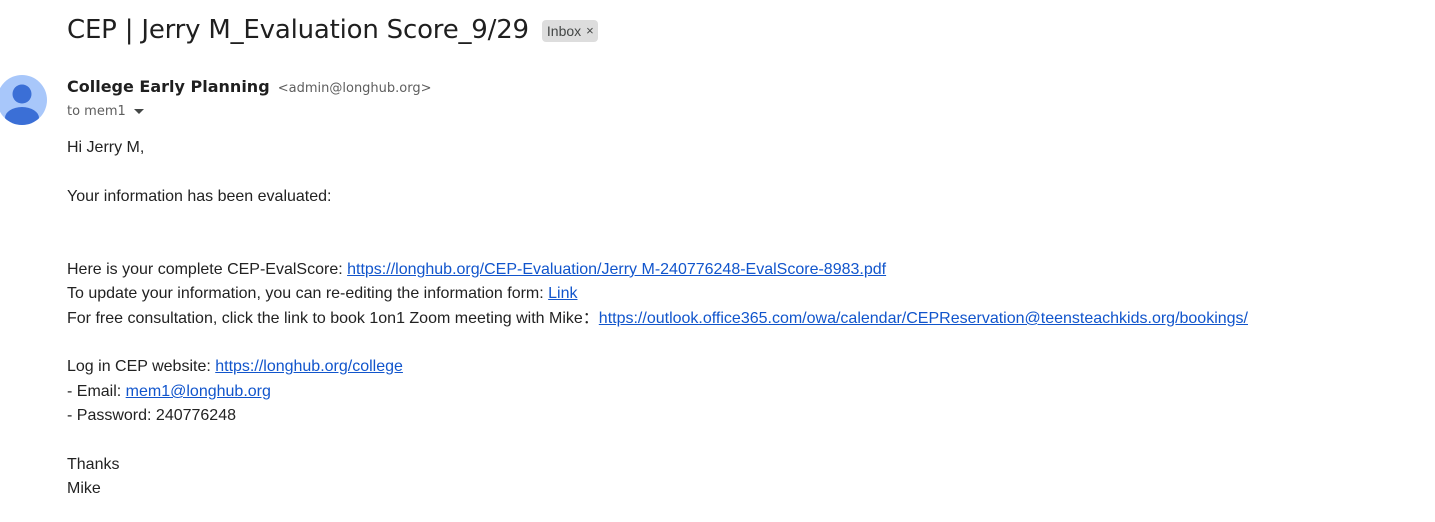  I want to click on inbox-label-text: Inbox, so click(564, 31).